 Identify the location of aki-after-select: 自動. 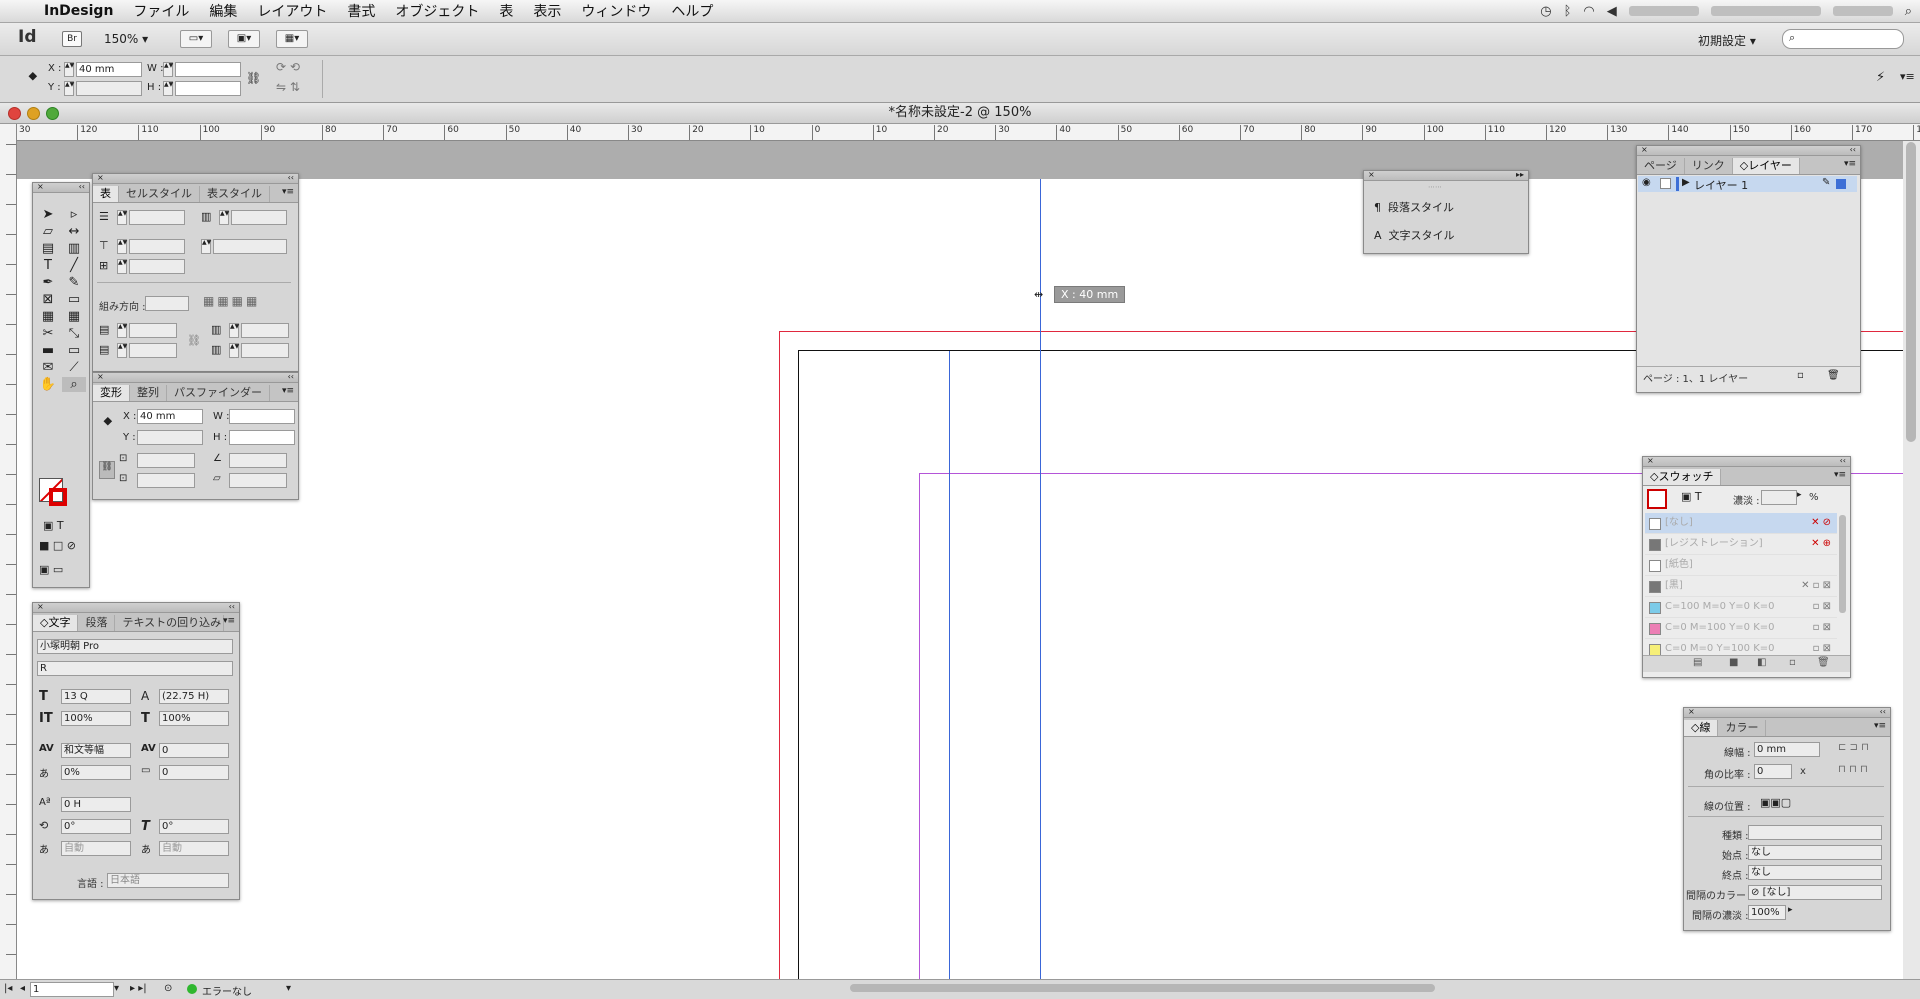
(194, 848).